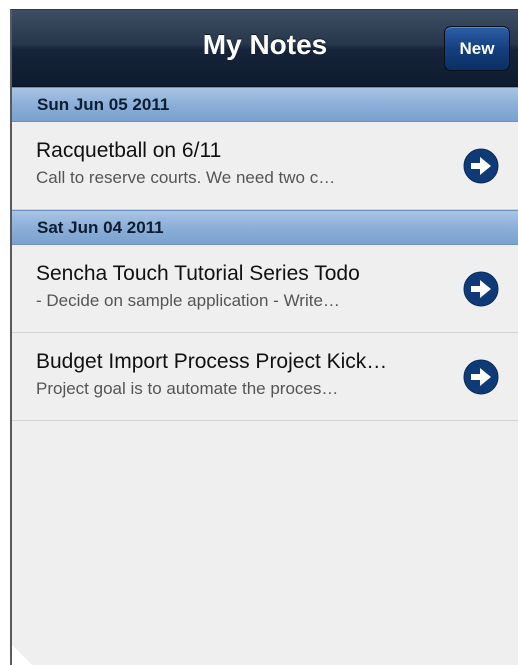 Image resolution: width=518 pixels, height=665 pixels. Describe the element at coordinates (198, 273) in the screenshot. I see `note-title: Sencha Touch Tutorial Series Todo` at that location.